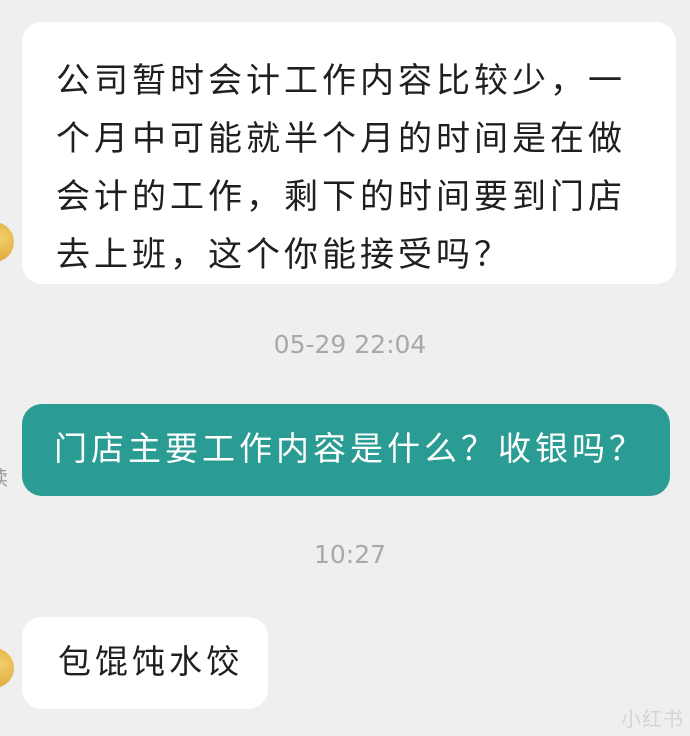 The width and height of the screenshot is (690, 736). What do you see at coordinates (346, 450) in the screenshot?
I see `outgoing-message-bubble: 门店主要工作内容是什么？收银吗？` at bounding box center [346, 450].